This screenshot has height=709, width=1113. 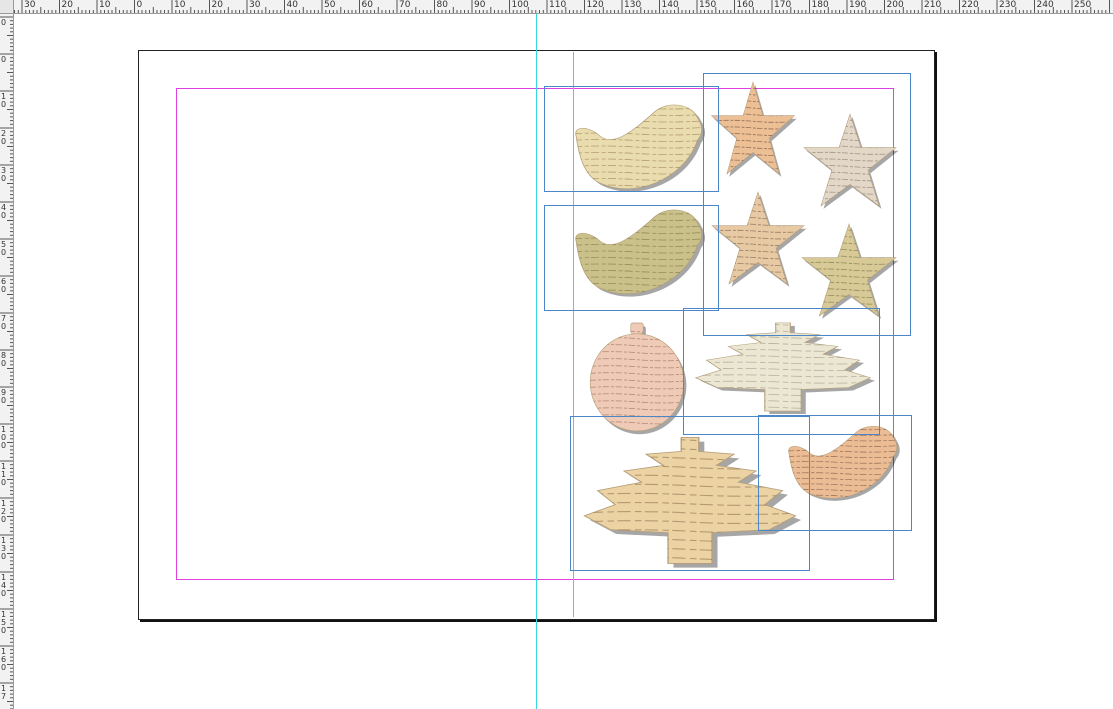 I want to click on bauble-shape, so click(x=638, y=378).